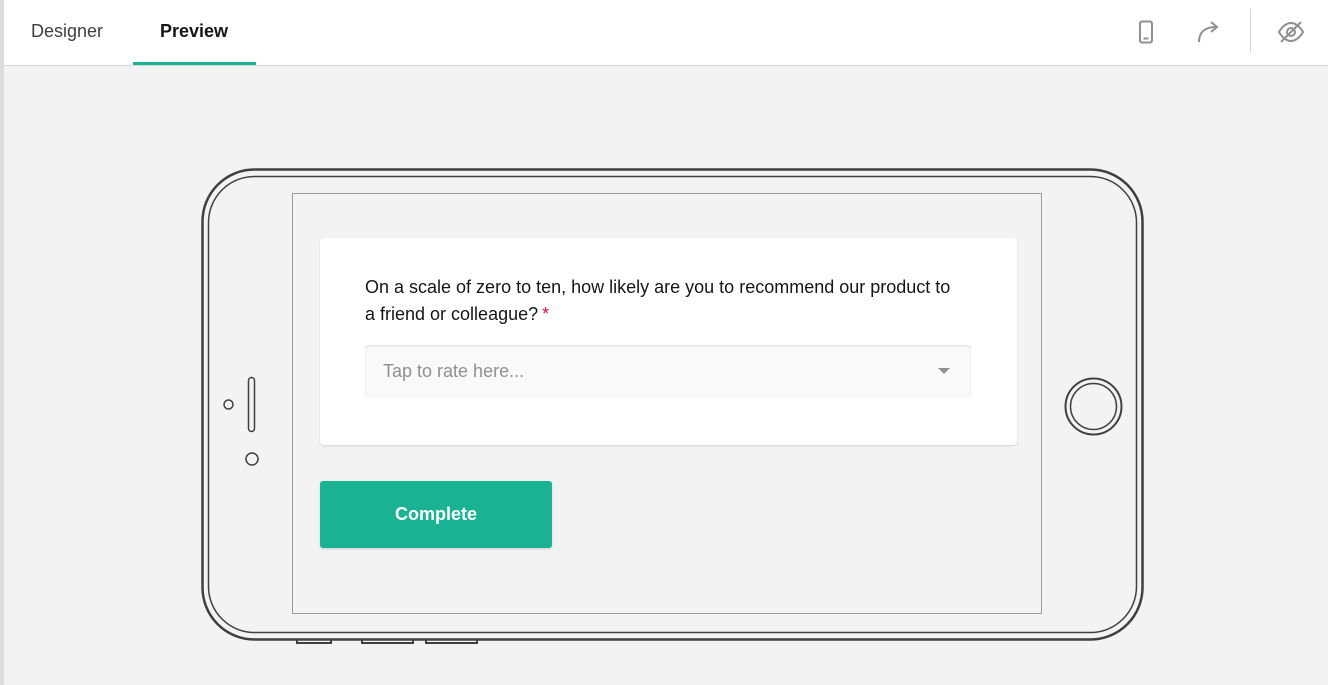 This screenshot has width=1328, height=685. Describe the element at coordinates (1093, 406) in the screenshot. I see `home-button-icon` at that location.